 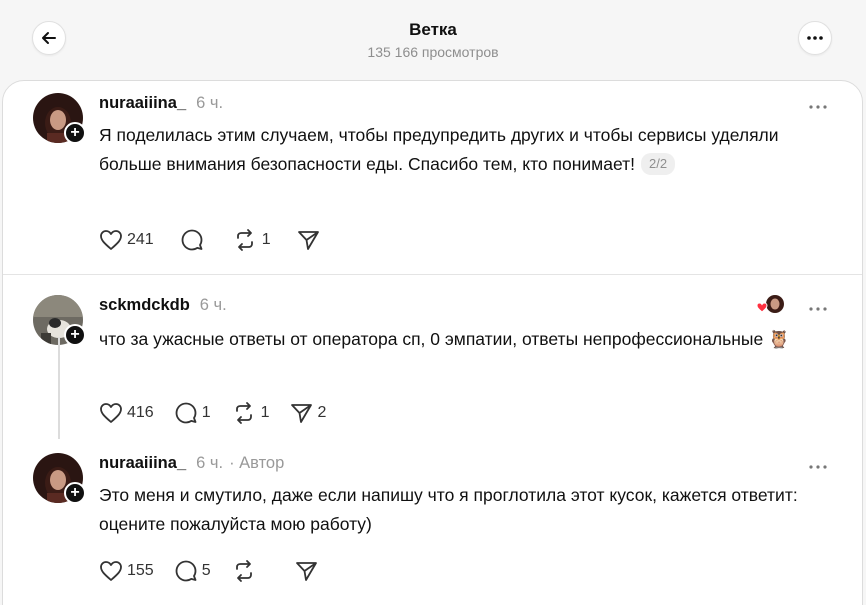 I want to click on reply-count: 1, so click(x=206, y=412).